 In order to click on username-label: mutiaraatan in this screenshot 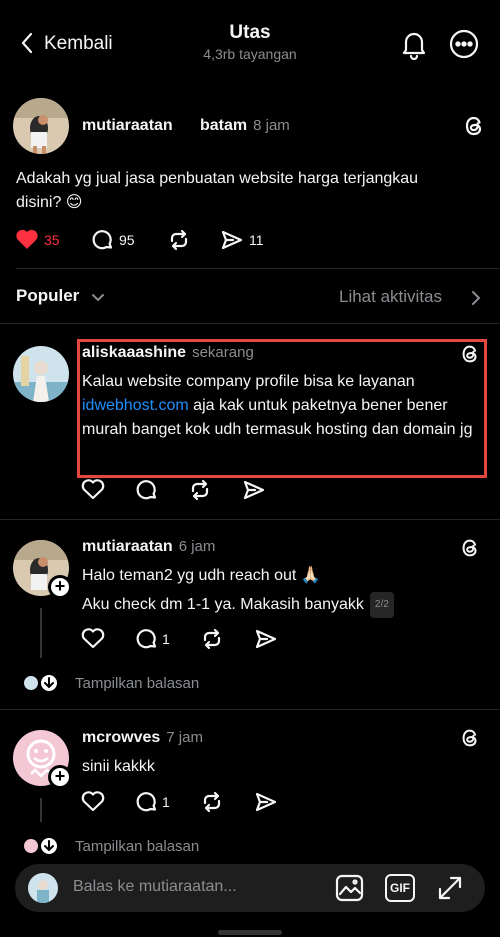, I will do `click(127, 546)`.